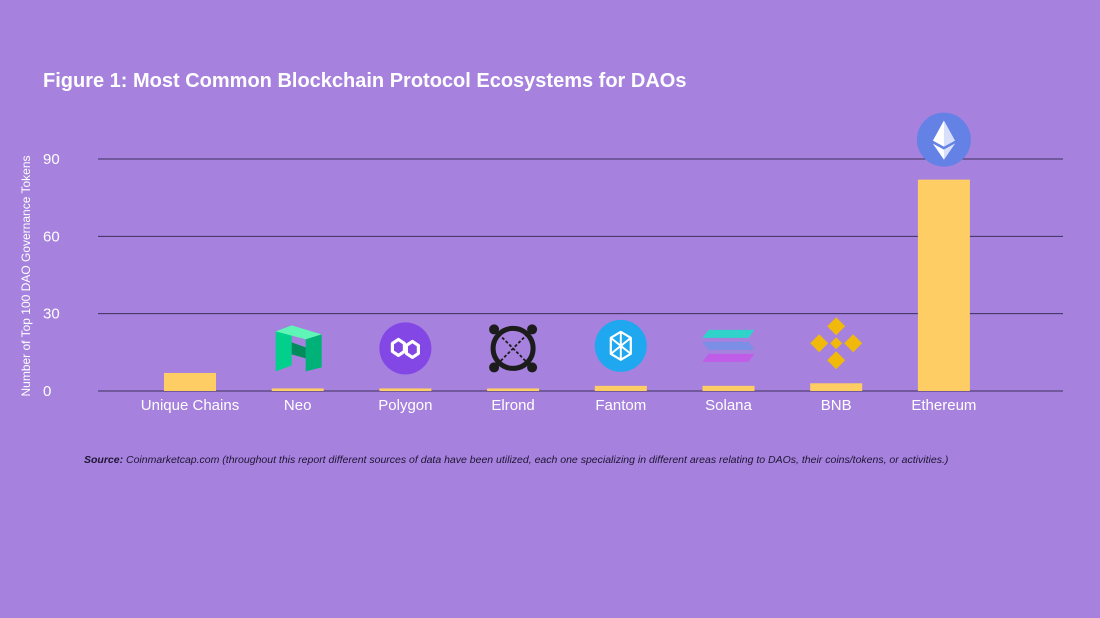 This screenshot has height=618, width=1100. What do you see at coordinates (943, 139) in the screenshot?
I see `ethereum-icon` at bounding box center [943, 139].